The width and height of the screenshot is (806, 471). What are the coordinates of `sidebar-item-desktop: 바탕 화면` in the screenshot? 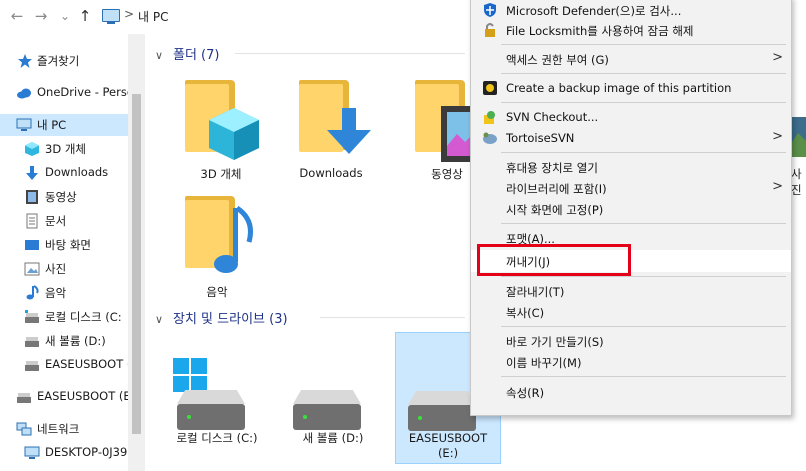 It's located at (64, 245).